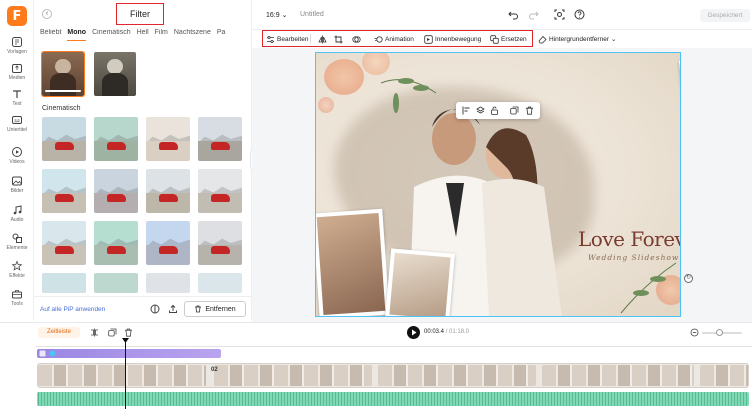 Image resolution: width=752 pixels, height=409 pixels. Describe the element at coordinates (17, 78) in the screenshot. I see `rail-label: Medien` at that location.